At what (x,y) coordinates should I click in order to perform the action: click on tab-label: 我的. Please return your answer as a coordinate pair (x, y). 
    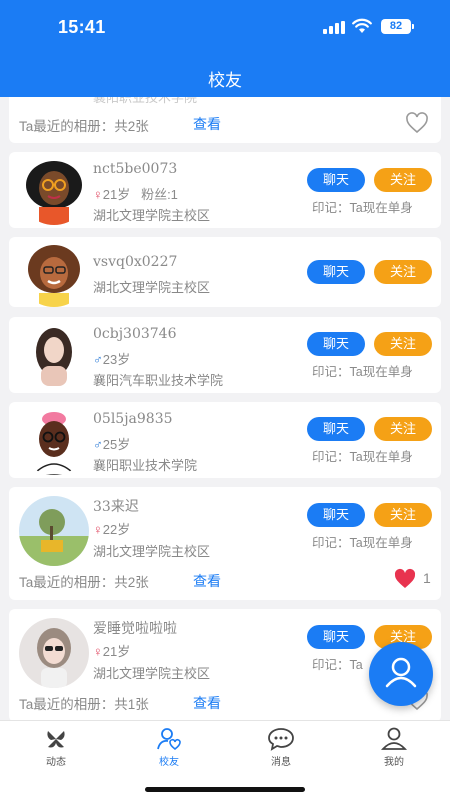
    Looking at the image, I should click on (394, 762).